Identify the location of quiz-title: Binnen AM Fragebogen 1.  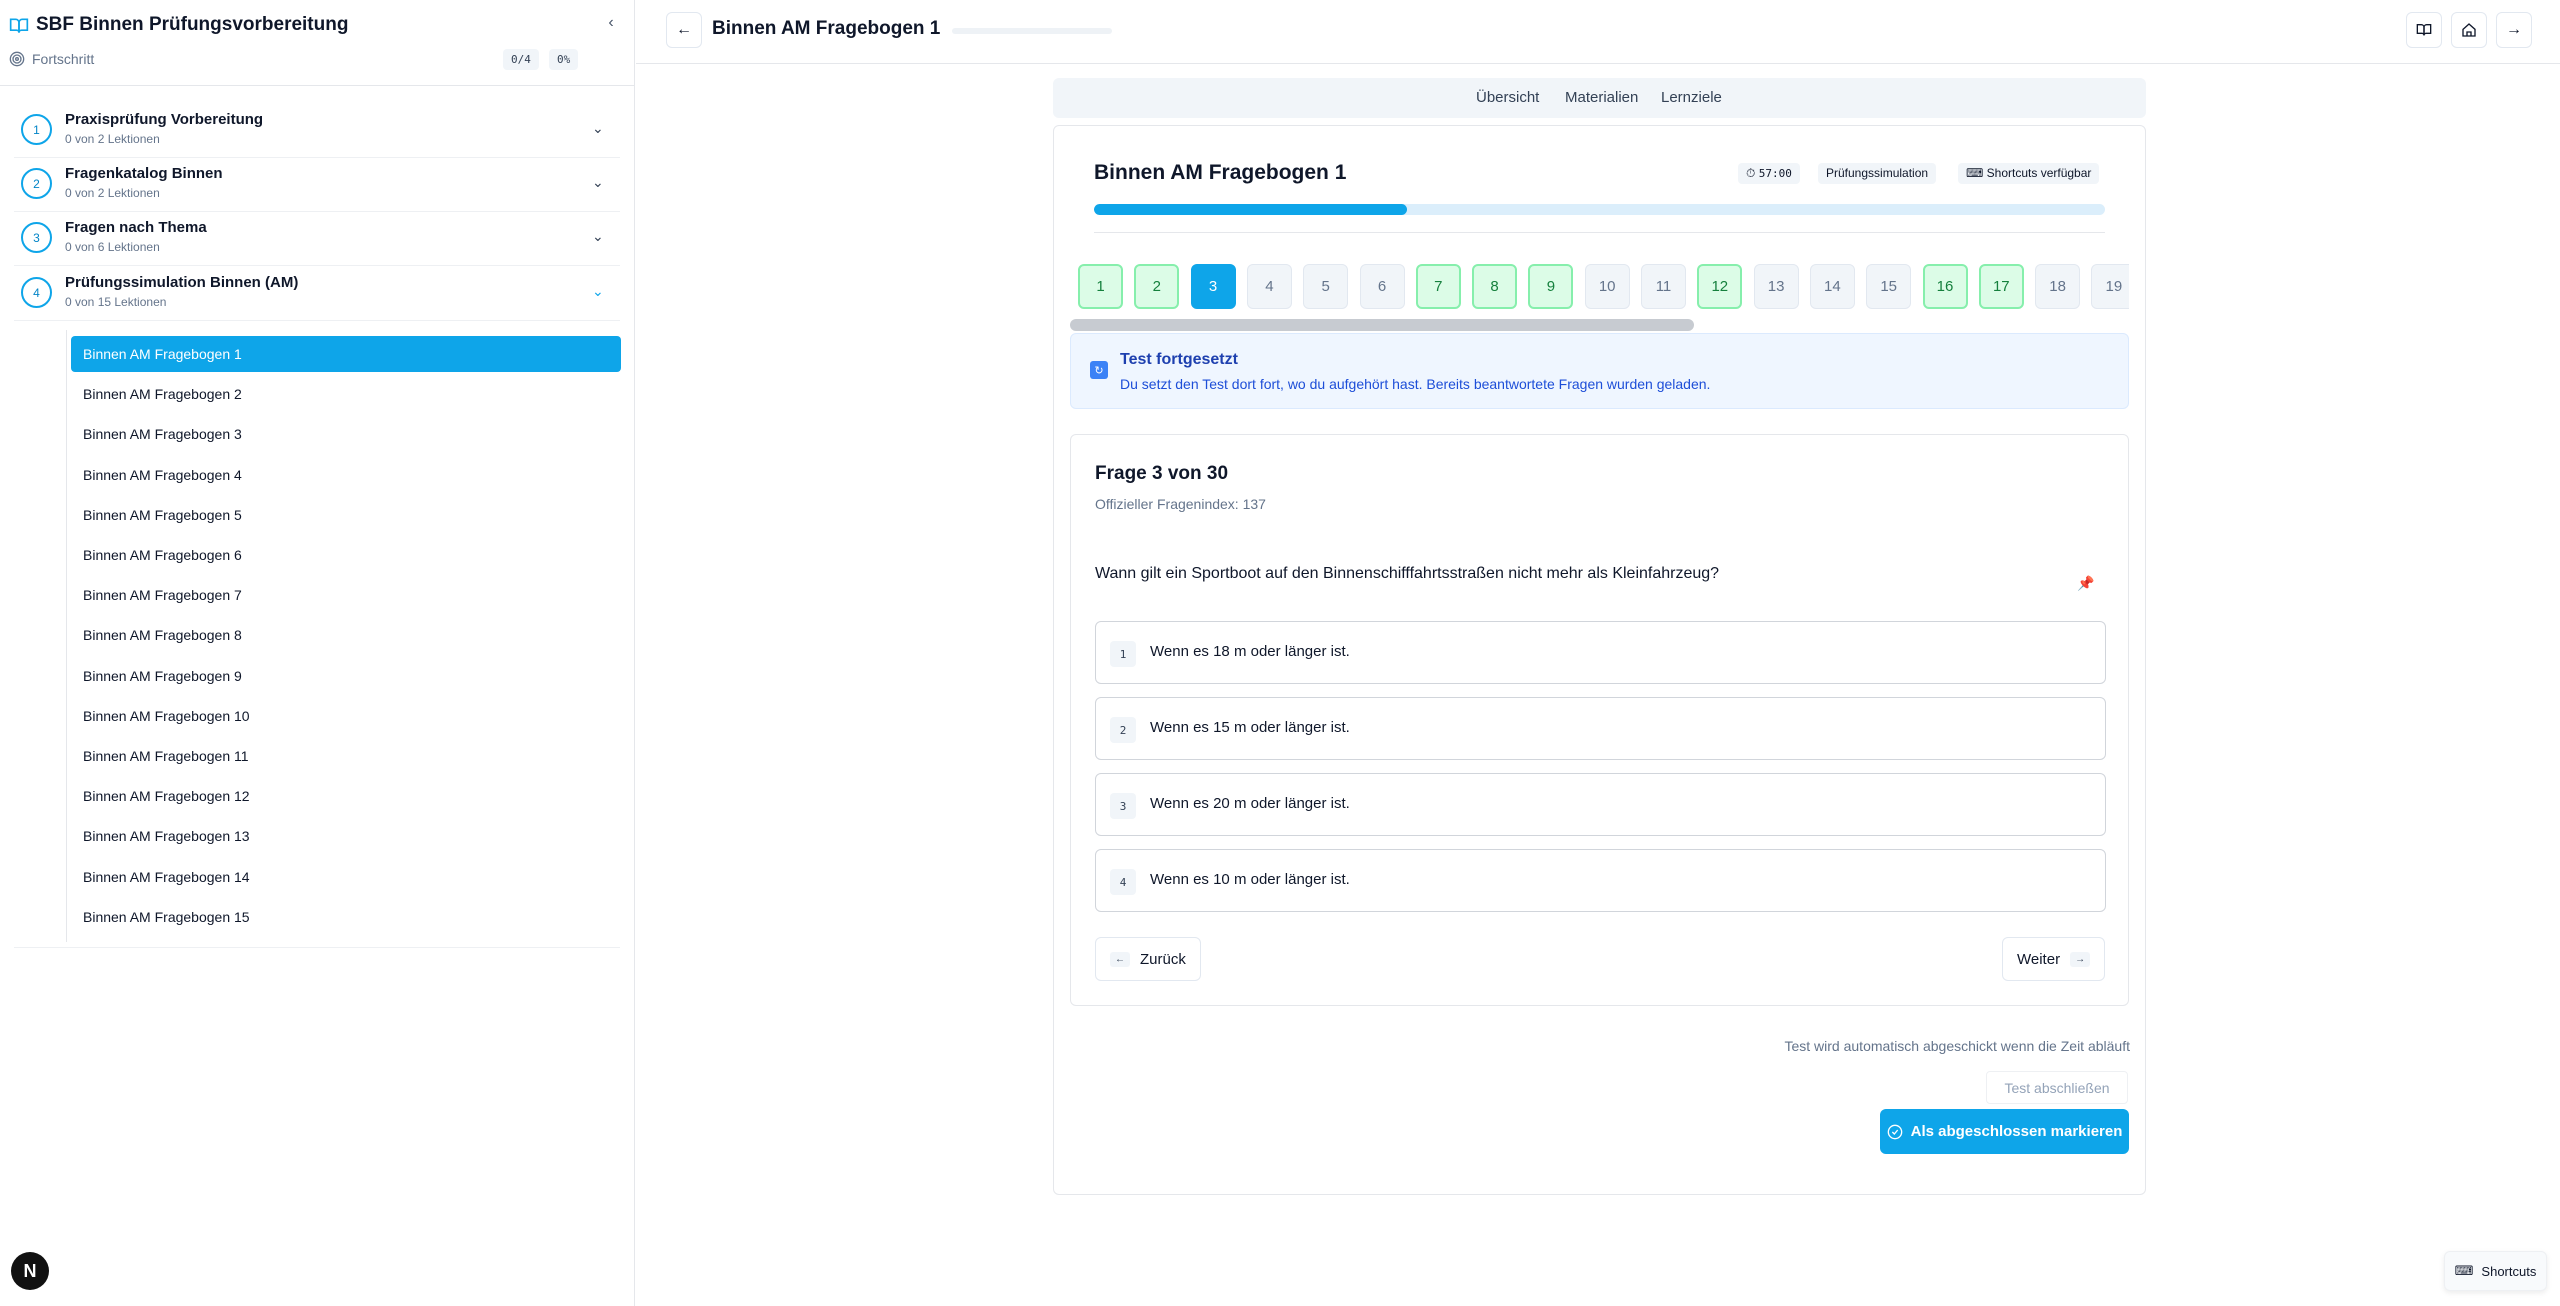
(1220, 172).